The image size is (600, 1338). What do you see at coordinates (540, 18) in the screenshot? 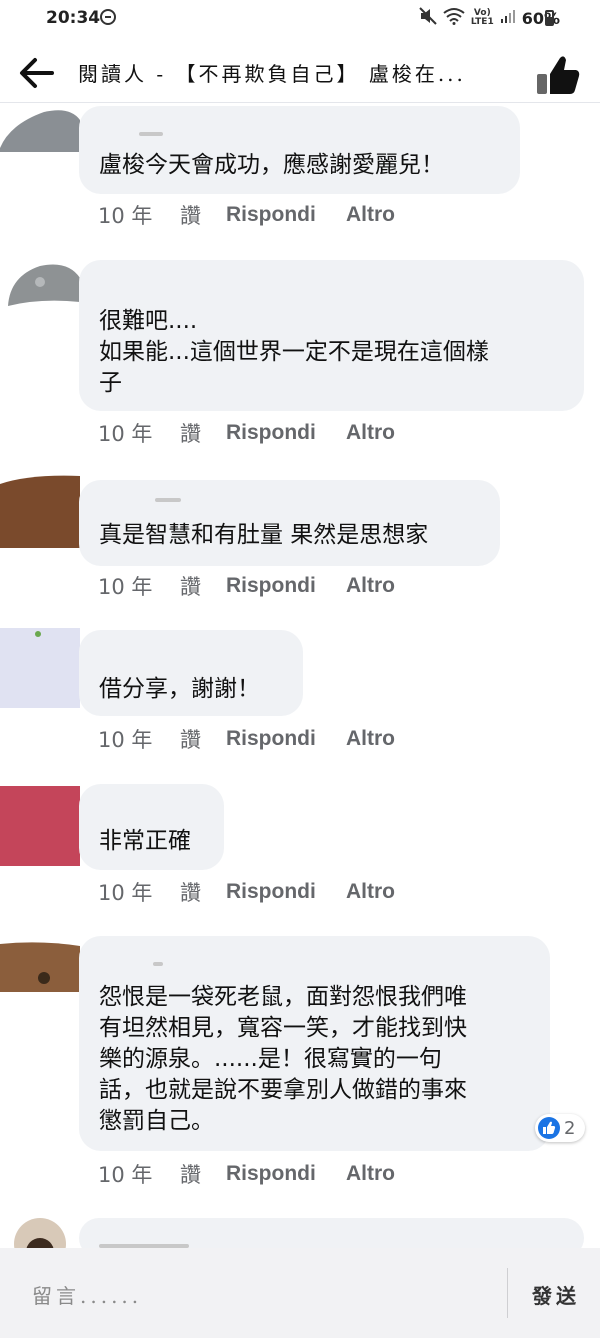
I see `battery-percent: 60%` at bounding box center [540, 18].